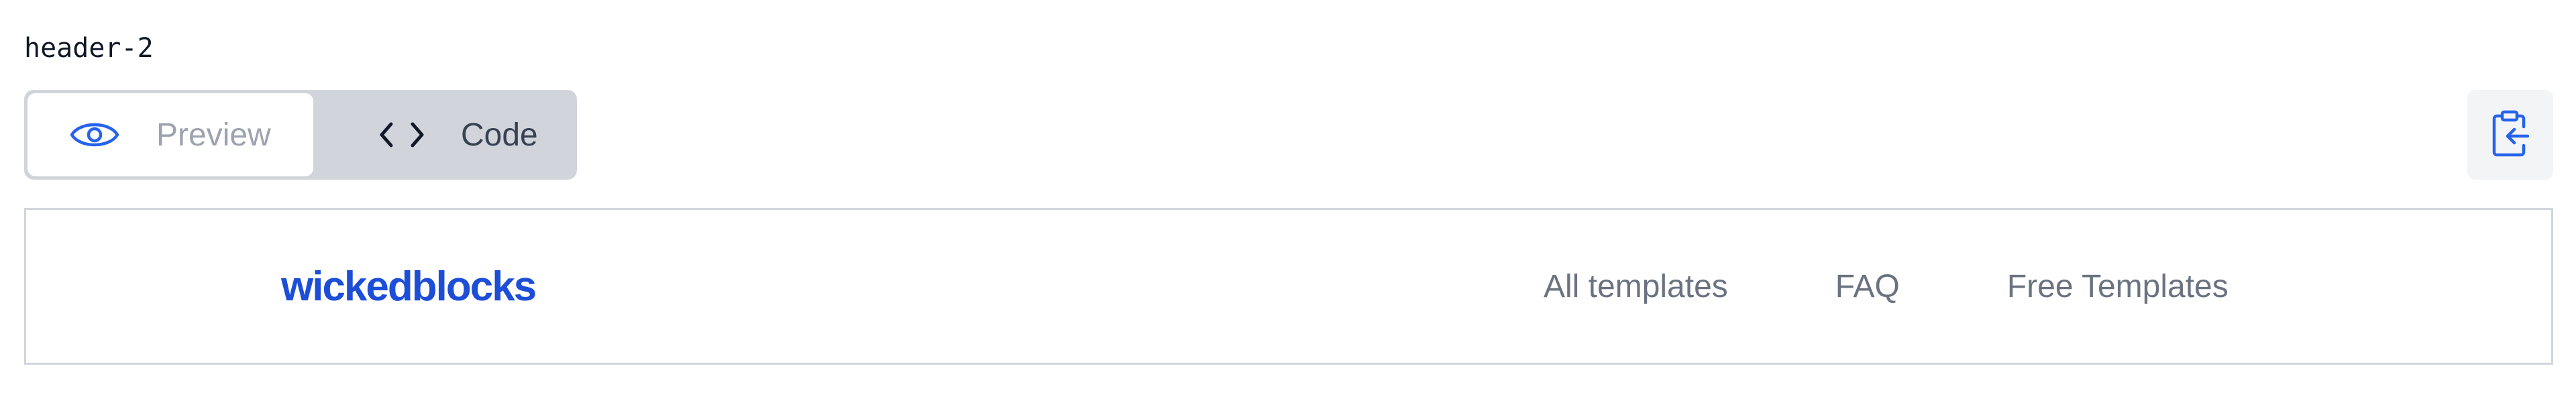 The height and width of the screenshot is (415, 2576). I want to click on nav-link-all-templates: All templates, so click(1636, 287).